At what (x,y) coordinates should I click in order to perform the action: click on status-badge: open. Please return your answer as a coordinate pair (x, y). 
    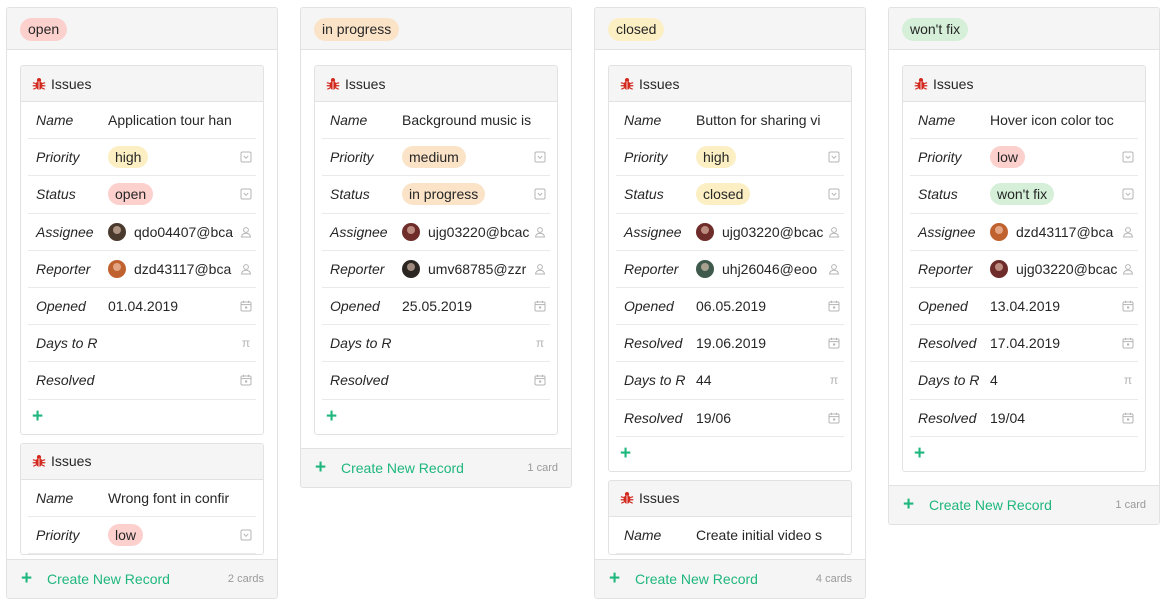
    Looking at the image, I should click on (131, 194).